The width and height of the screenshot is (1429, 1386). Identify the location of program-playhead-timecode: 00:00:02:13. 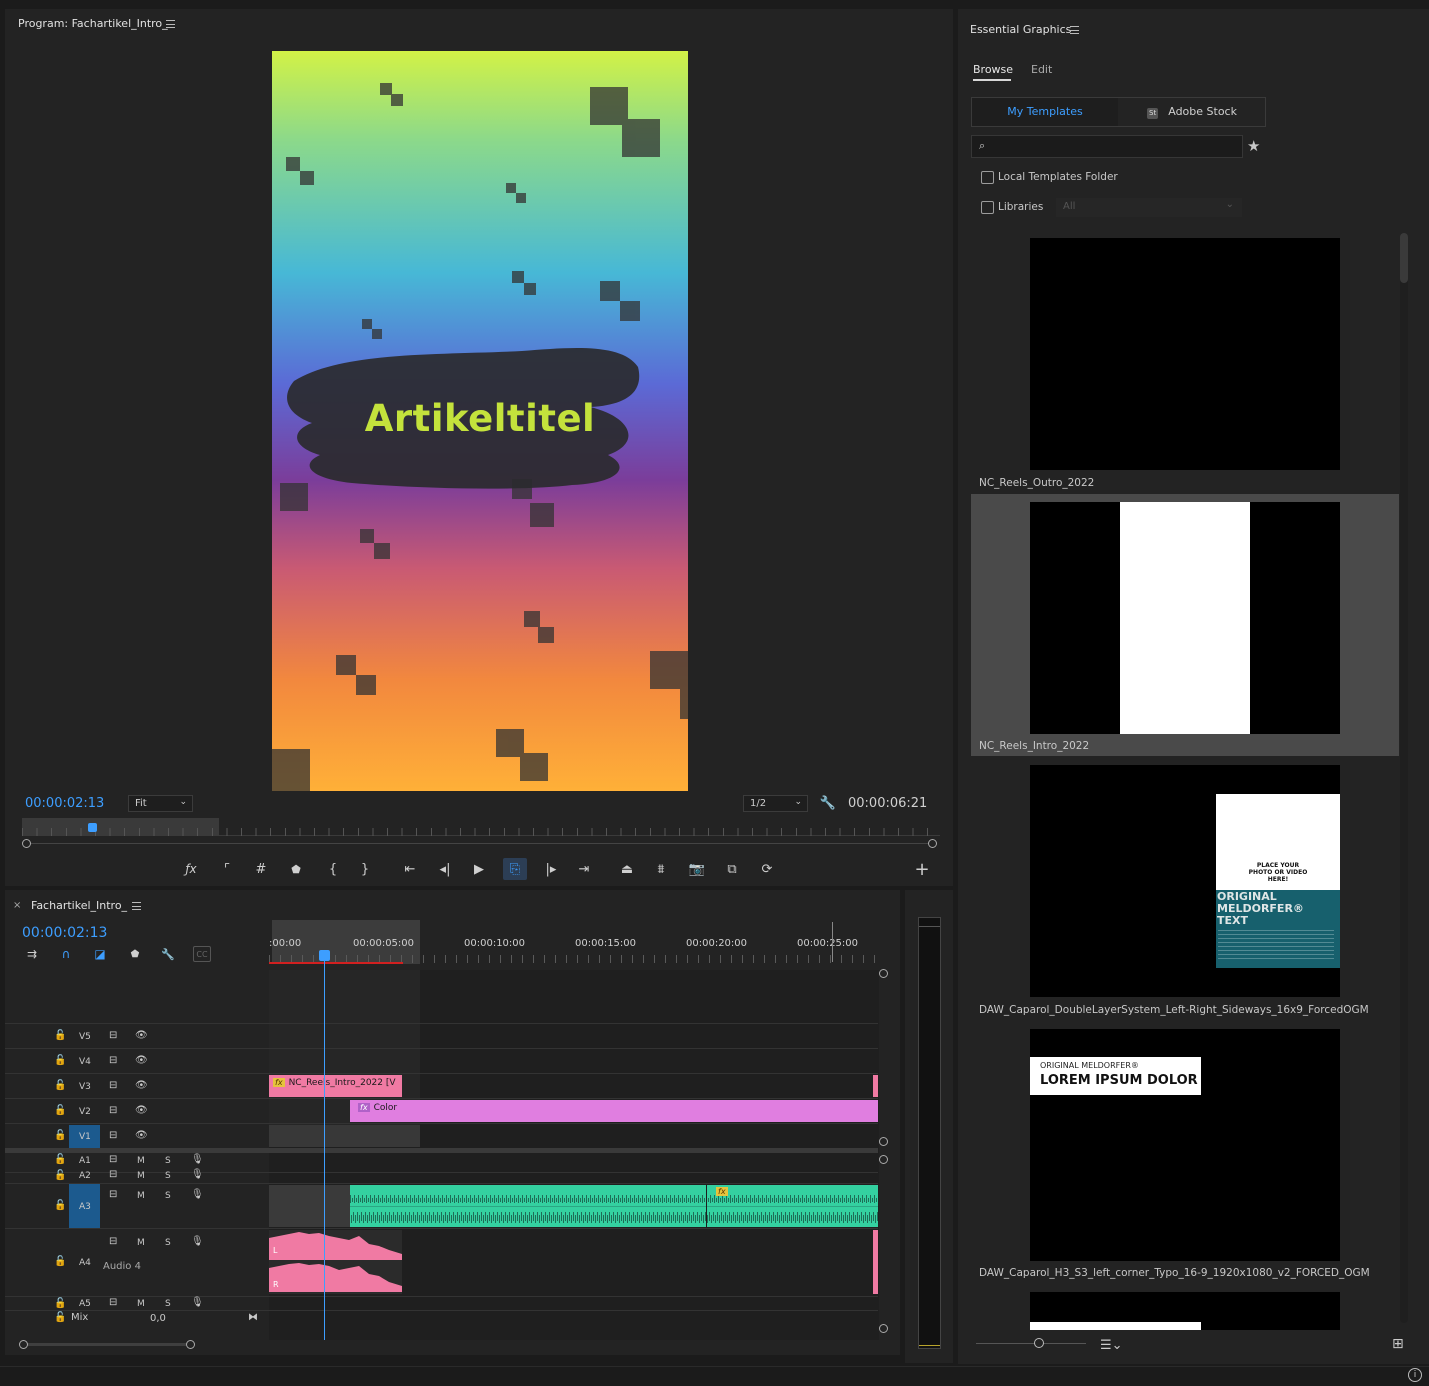
(64, 803).